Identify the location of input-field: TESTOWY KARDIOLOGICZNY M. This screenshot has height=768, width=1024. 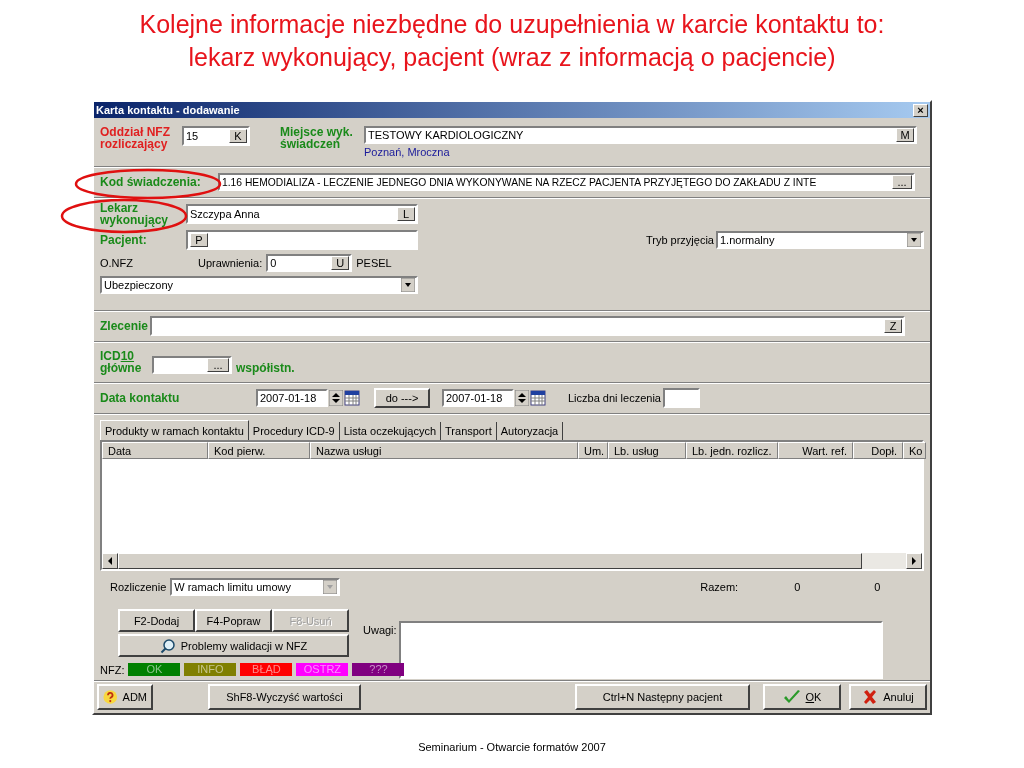
(640, 135).